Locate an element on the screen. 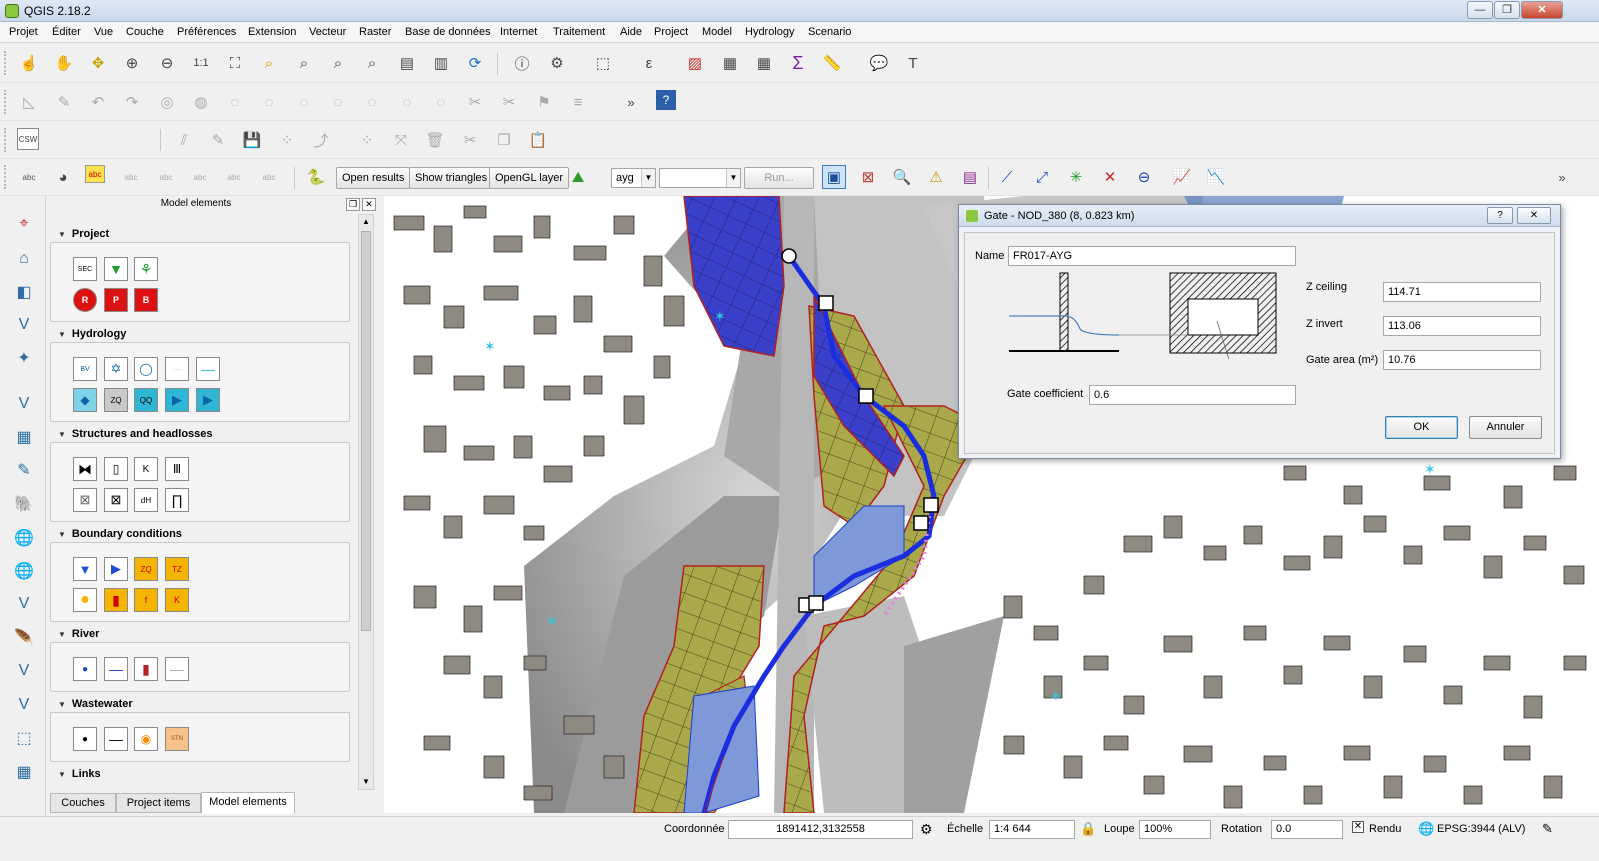  dotted-line-element-button: ⋯ is located at coordinates (177, 369).